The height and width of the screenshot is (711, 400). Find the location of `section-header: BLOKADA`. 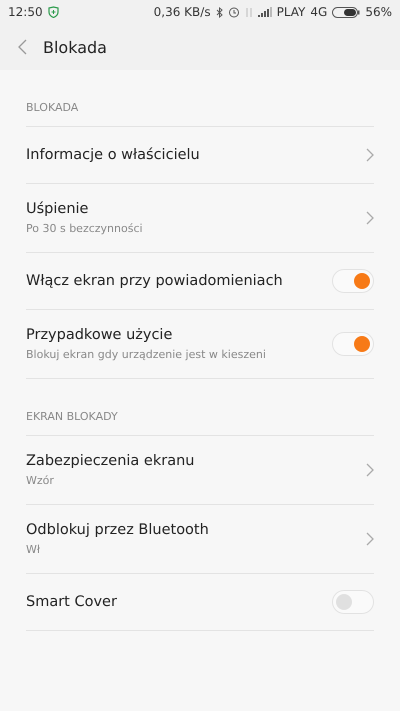

section-header: BLOKADA is located at coordinates (52, 108).